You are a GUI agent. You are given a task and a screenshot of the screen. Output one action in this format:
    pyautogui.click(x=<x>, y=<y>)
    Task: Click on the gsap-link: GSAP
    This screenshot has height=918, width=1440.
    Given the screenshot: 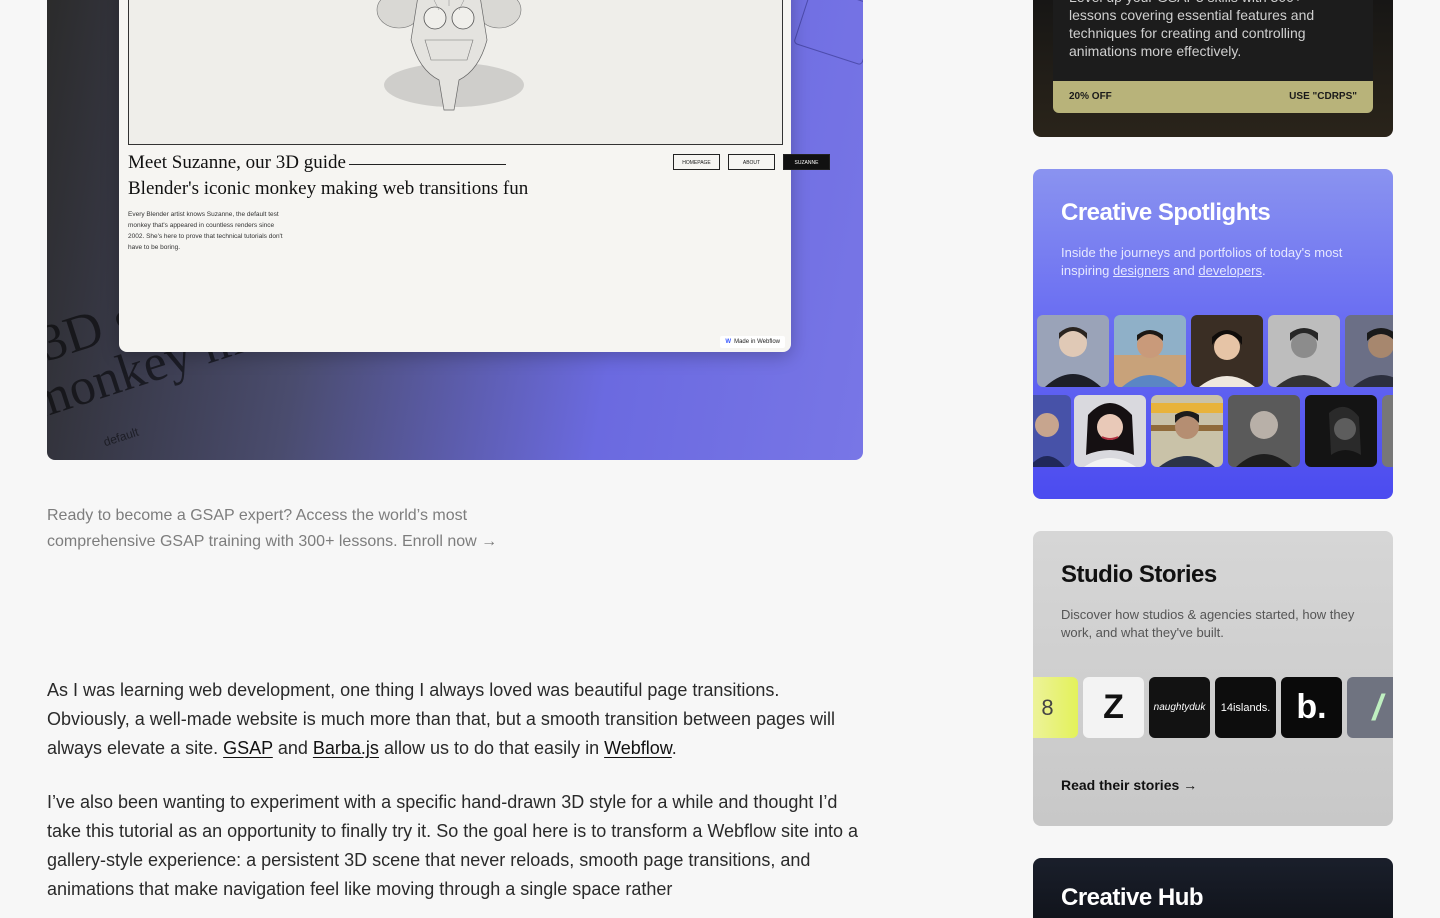 What is the action you would take?
    pyautogui.click(x=248, y=748)
    